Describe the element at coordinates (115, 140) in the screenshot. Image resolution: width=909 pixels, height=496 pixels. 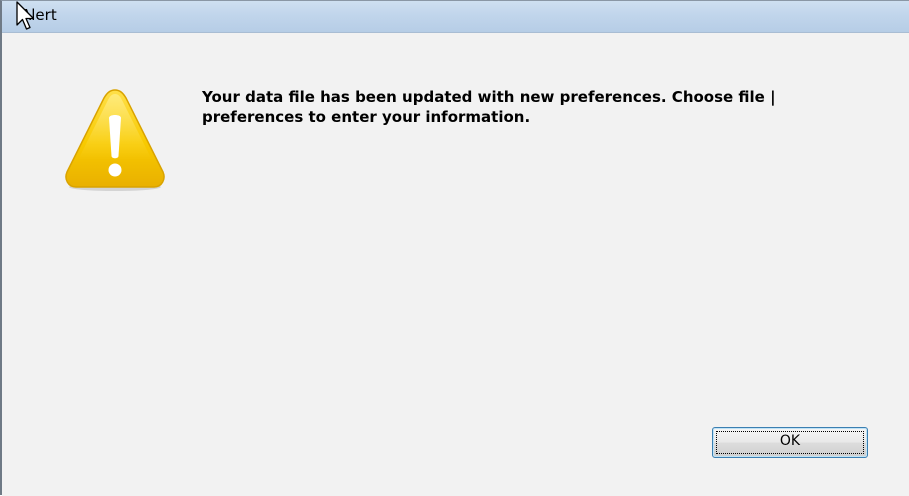
I see `warning-icon` at that location.